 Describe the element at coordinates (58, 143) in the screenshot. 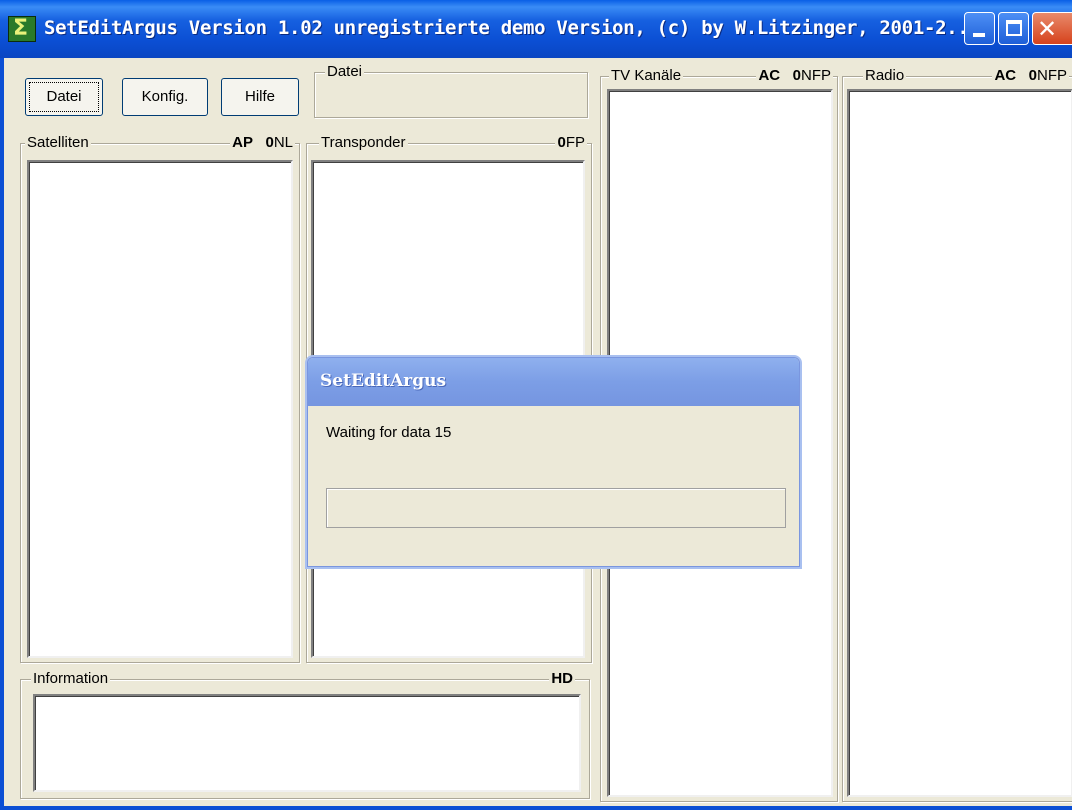

I see `satelliten-label: Satelliten` at that location.